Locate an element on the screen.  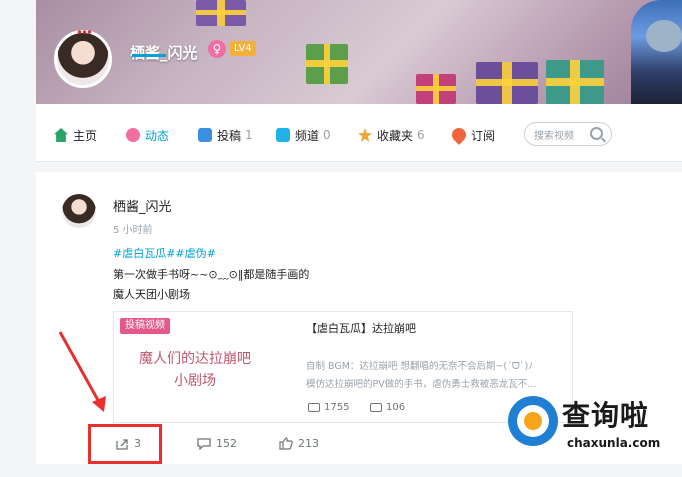
watermark-url: chaxunla.com is located at coordinates (614, 443).